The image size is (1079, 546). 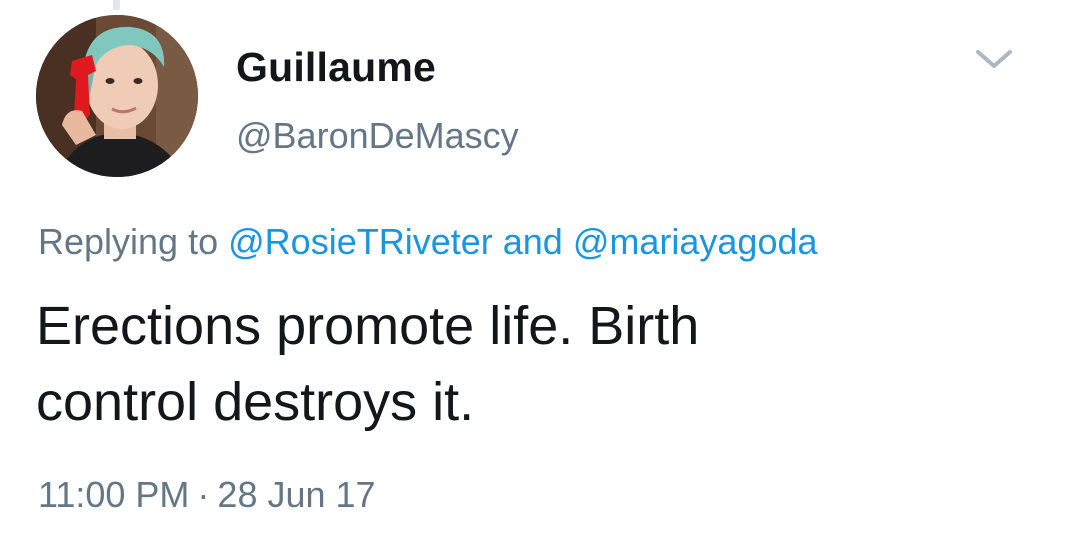 What do you see at coordinates (114, 494) in the screenshot?
I see `tweet-time: 11:00 PM` at bounding box center [114, 494].